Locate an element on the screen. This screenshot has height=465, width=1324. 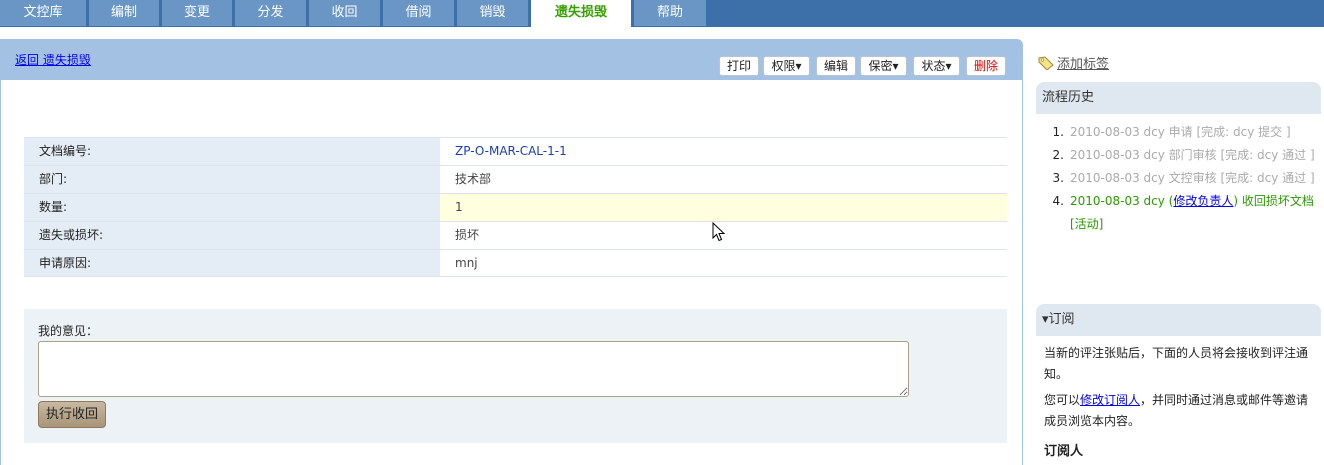
detail-label: 数量: is located at coordinates (232, 207).